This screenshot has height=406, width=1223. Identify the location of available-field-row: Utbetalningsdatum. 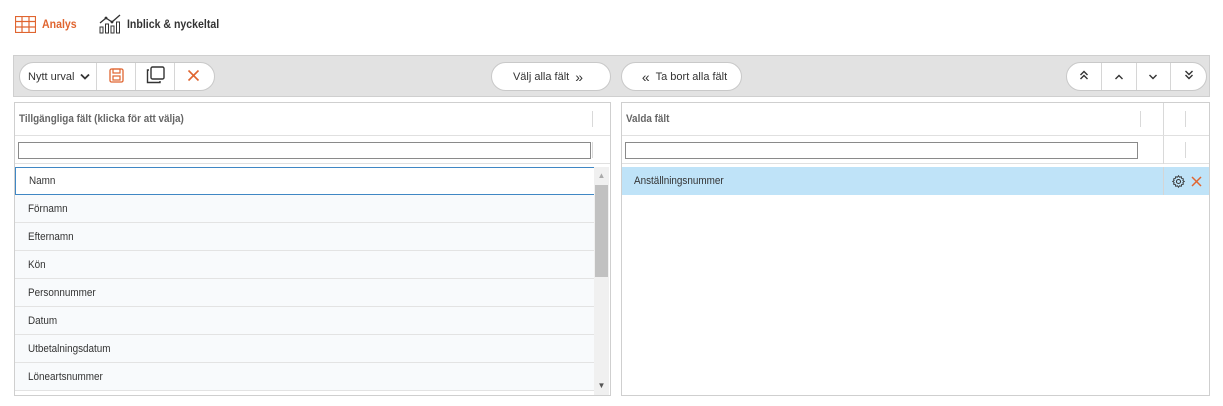
(305, 349).